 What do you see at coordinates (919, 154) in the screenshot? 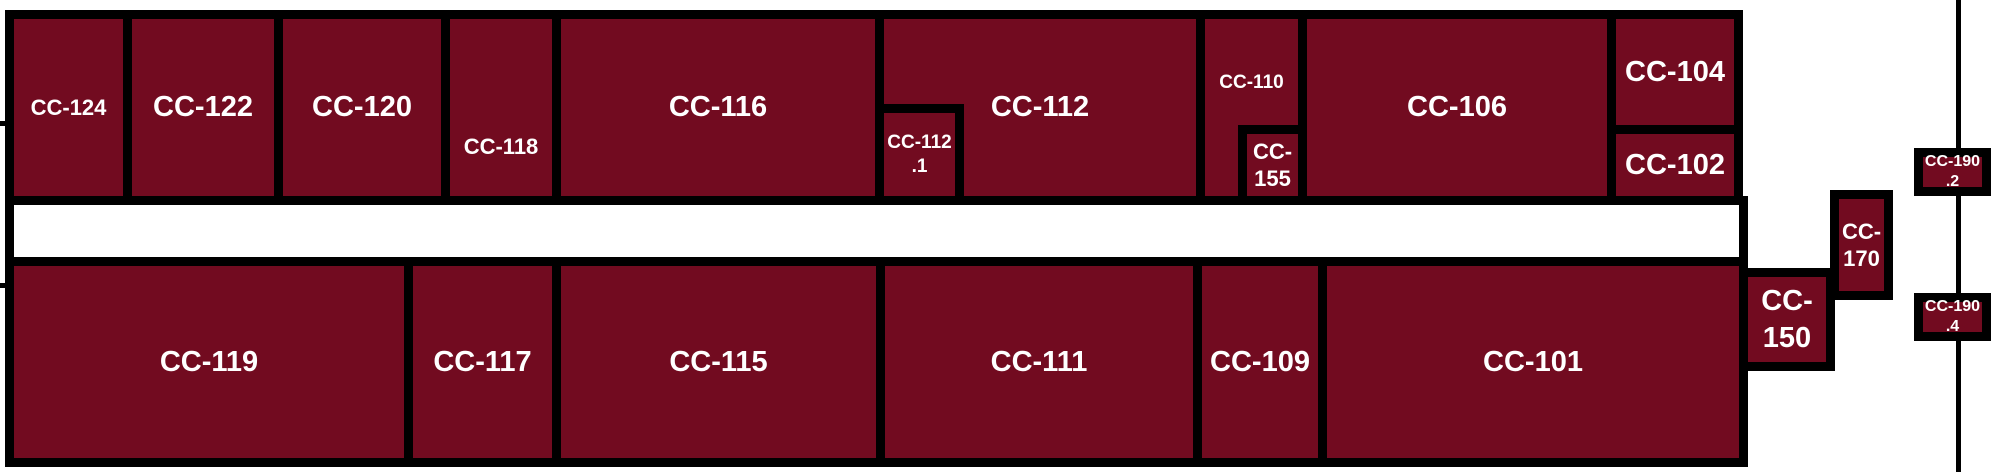
I see `room-cc-112-1: CC-112 .1` at bounding box center [919, 154].